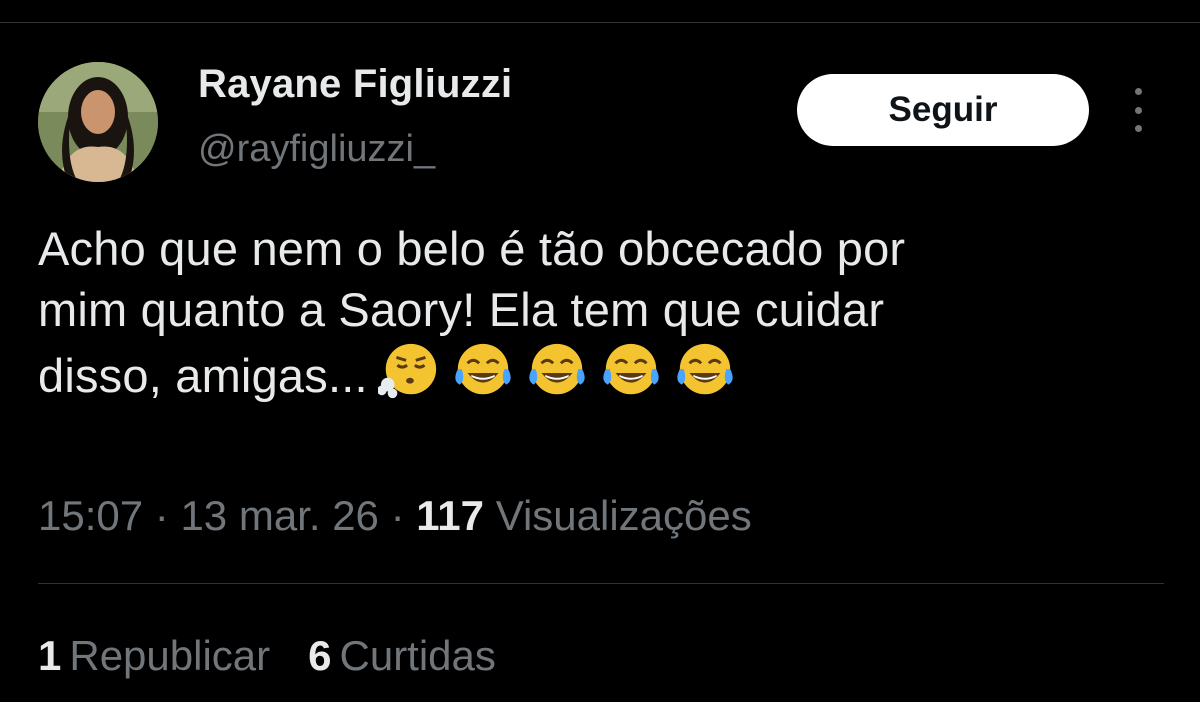  I want to click on likes-count: 6, so click(320, 655).